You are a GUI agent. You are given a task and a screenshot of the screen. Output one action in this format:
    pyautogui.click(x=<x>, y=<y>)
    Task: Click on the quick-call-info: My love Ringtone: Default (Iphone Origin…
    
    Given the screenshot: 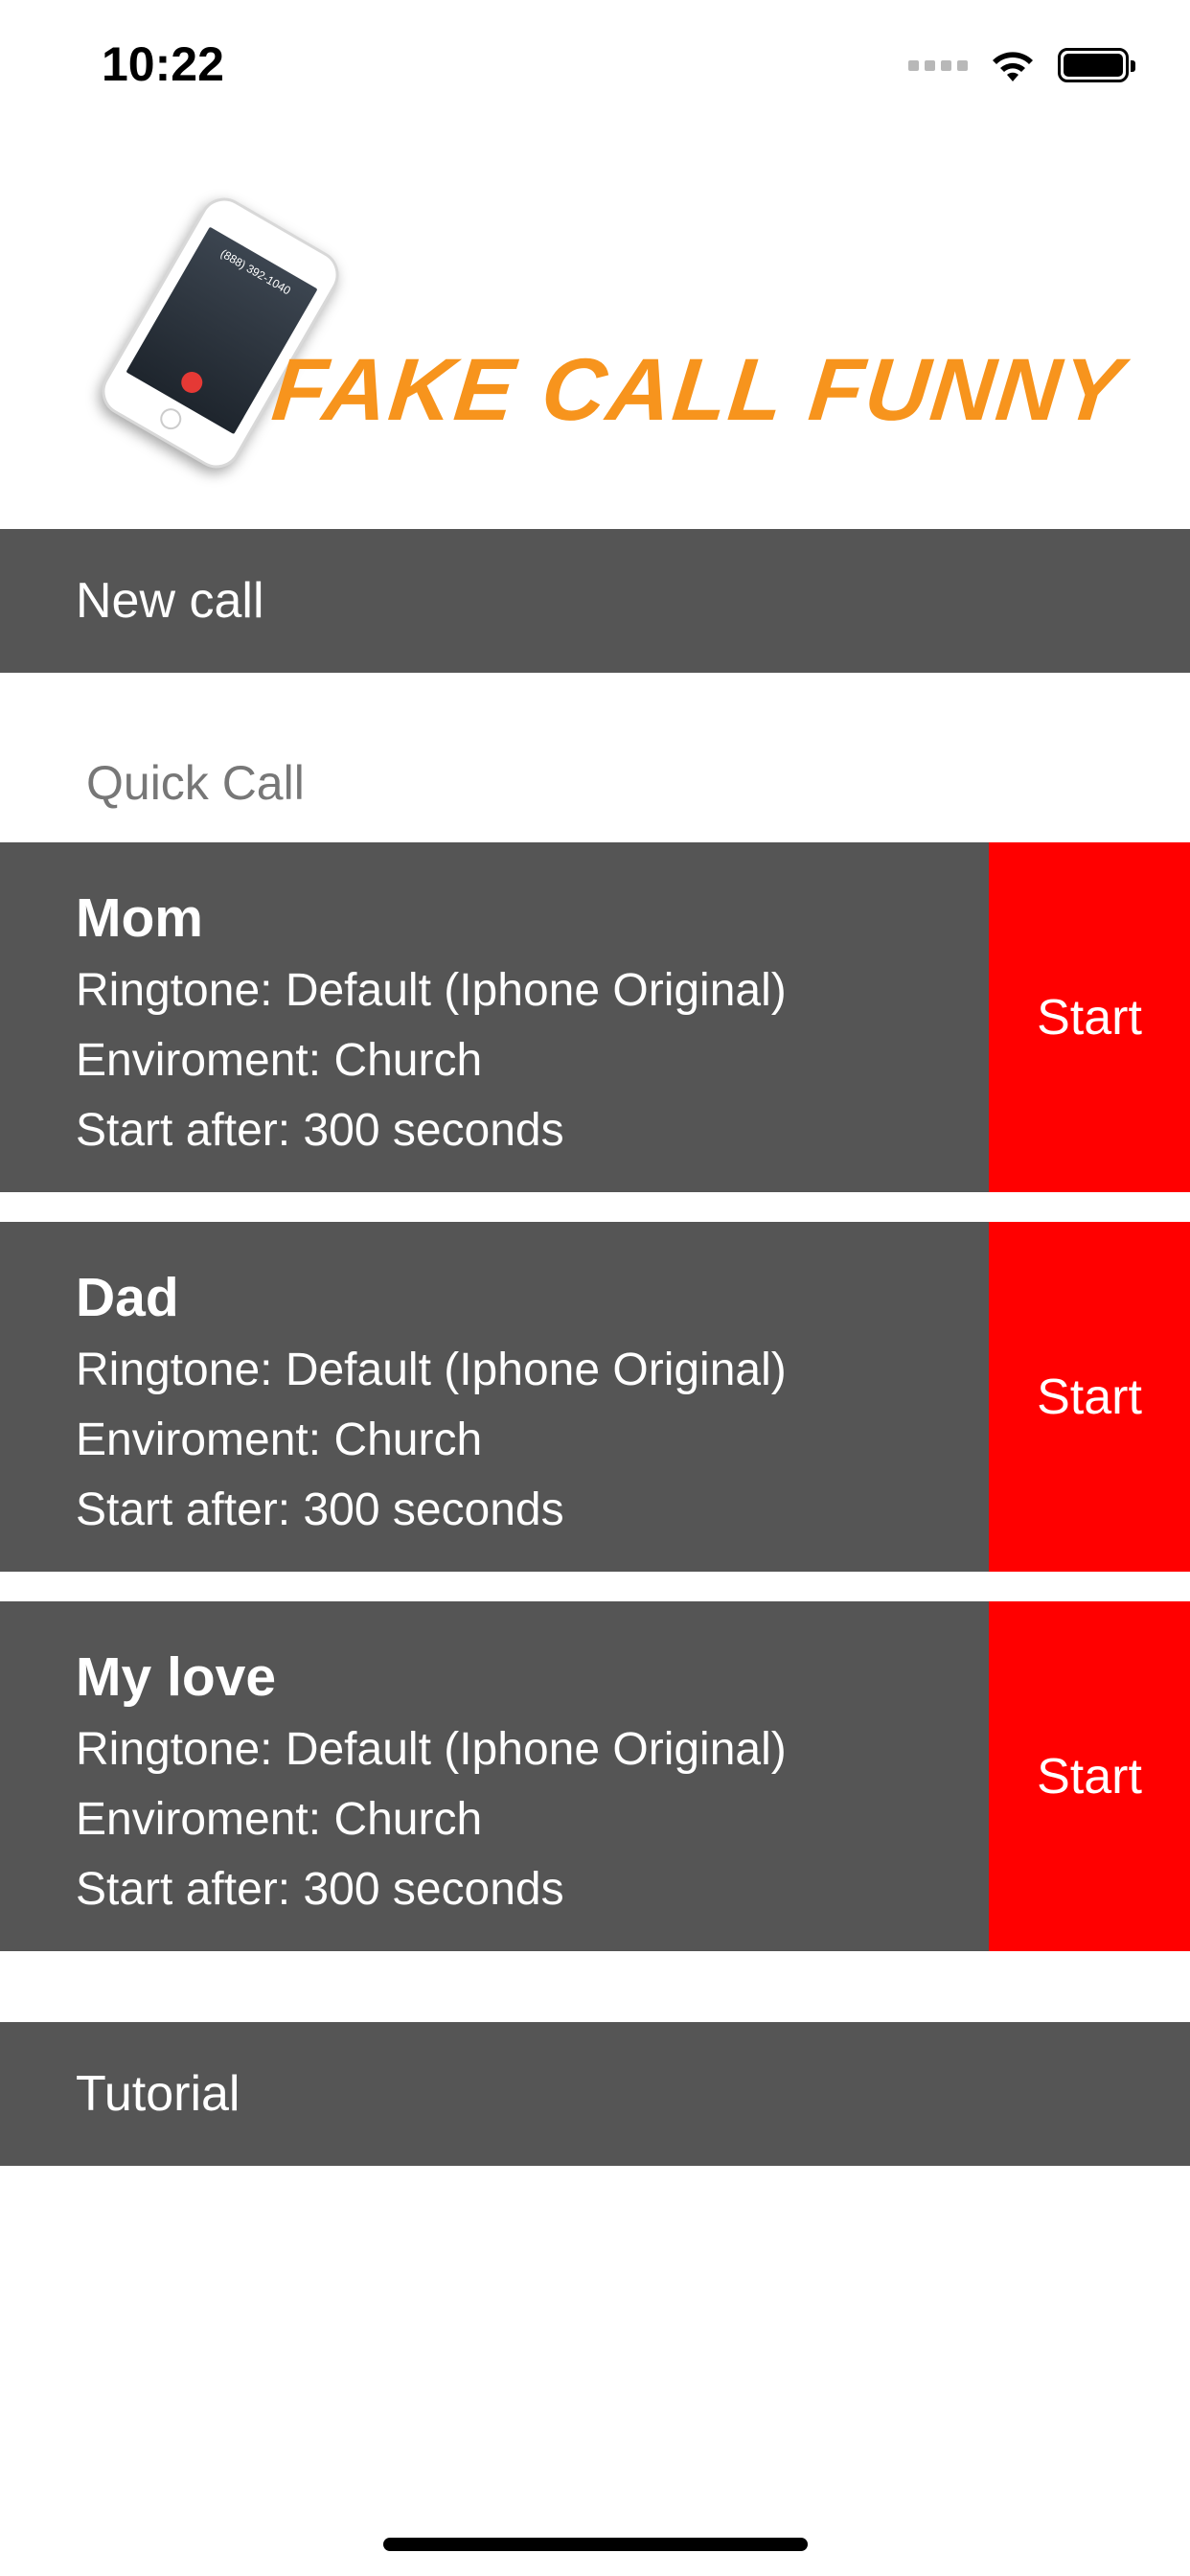 What is the action you would take?
    pyautogui.click(x=432, y=1784)
    